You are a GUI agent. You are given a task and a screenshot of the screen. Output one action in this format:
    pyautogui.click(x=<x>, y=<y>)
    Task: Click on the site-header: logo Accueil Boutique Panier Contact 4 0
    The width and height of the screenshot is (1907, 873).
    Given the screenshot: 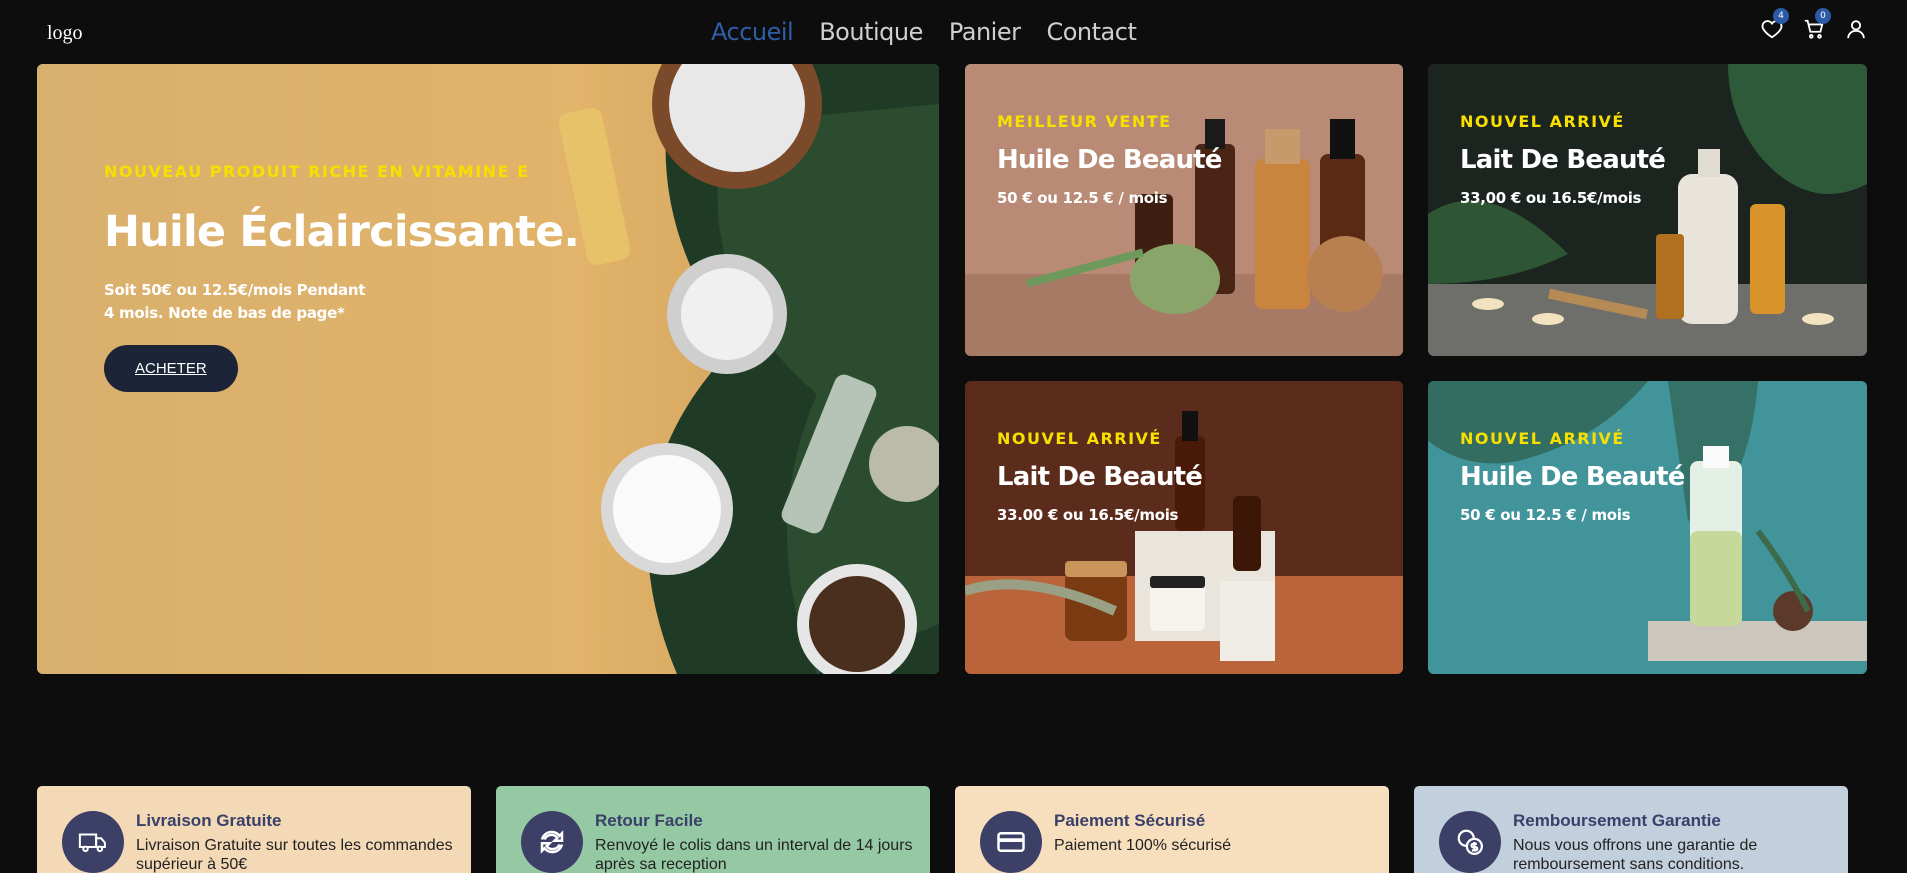 What is the action you would take?
    pyautogui.click(x=953, y=32)
    